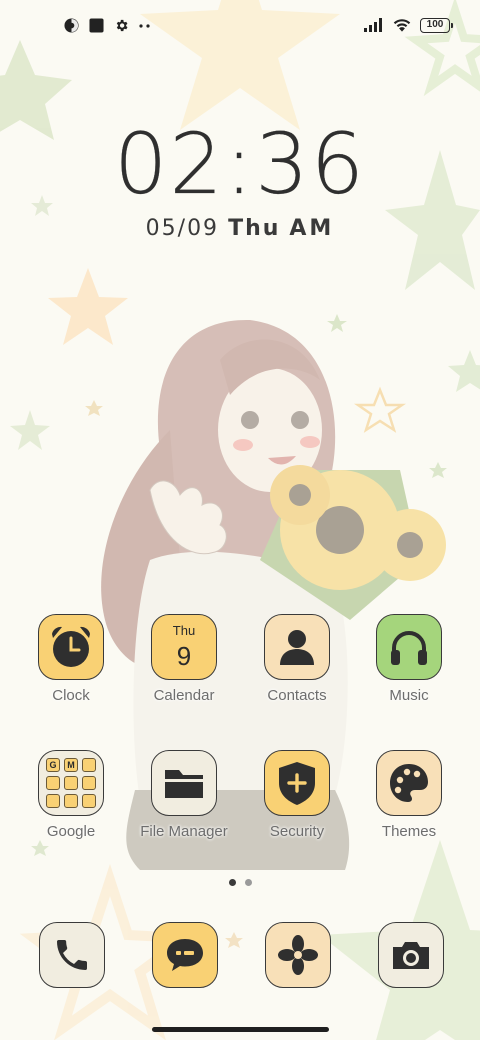  I want to click on dock-messages-icon-tile, so click(185, 955).